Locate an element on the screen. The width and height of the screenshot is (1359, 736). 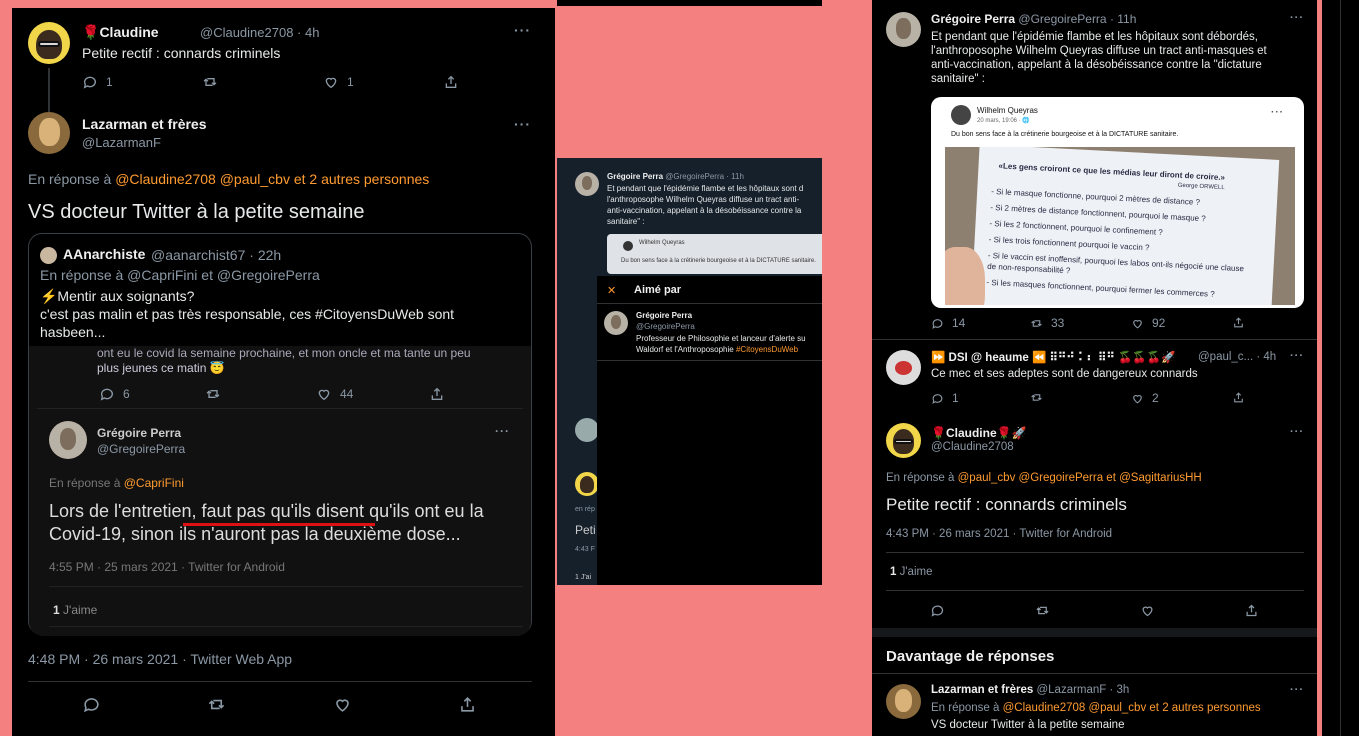
hand is located at coordinates (965, 276).